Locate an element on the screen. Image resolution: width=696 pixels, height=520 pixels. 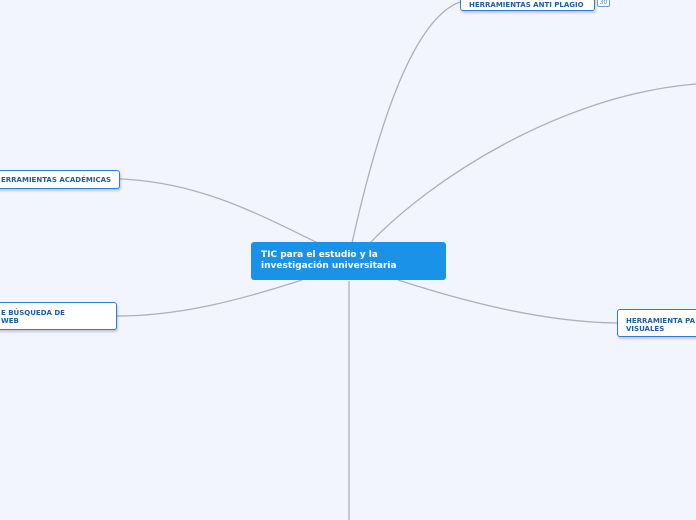
topic-busqueda-web: E BÚSQUEDA DE WEB is located at coordinates (58, 316).